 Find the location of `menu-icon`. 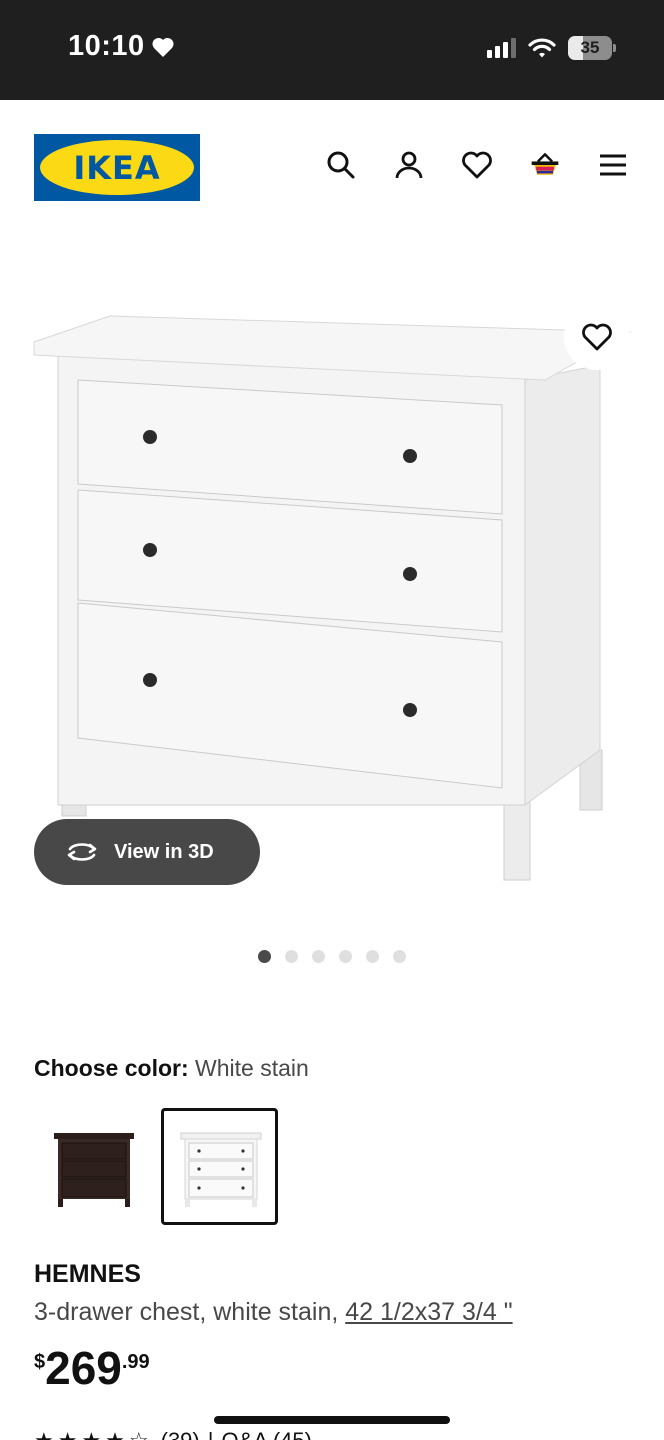

menu-icon is located at coordinates (613, 165).